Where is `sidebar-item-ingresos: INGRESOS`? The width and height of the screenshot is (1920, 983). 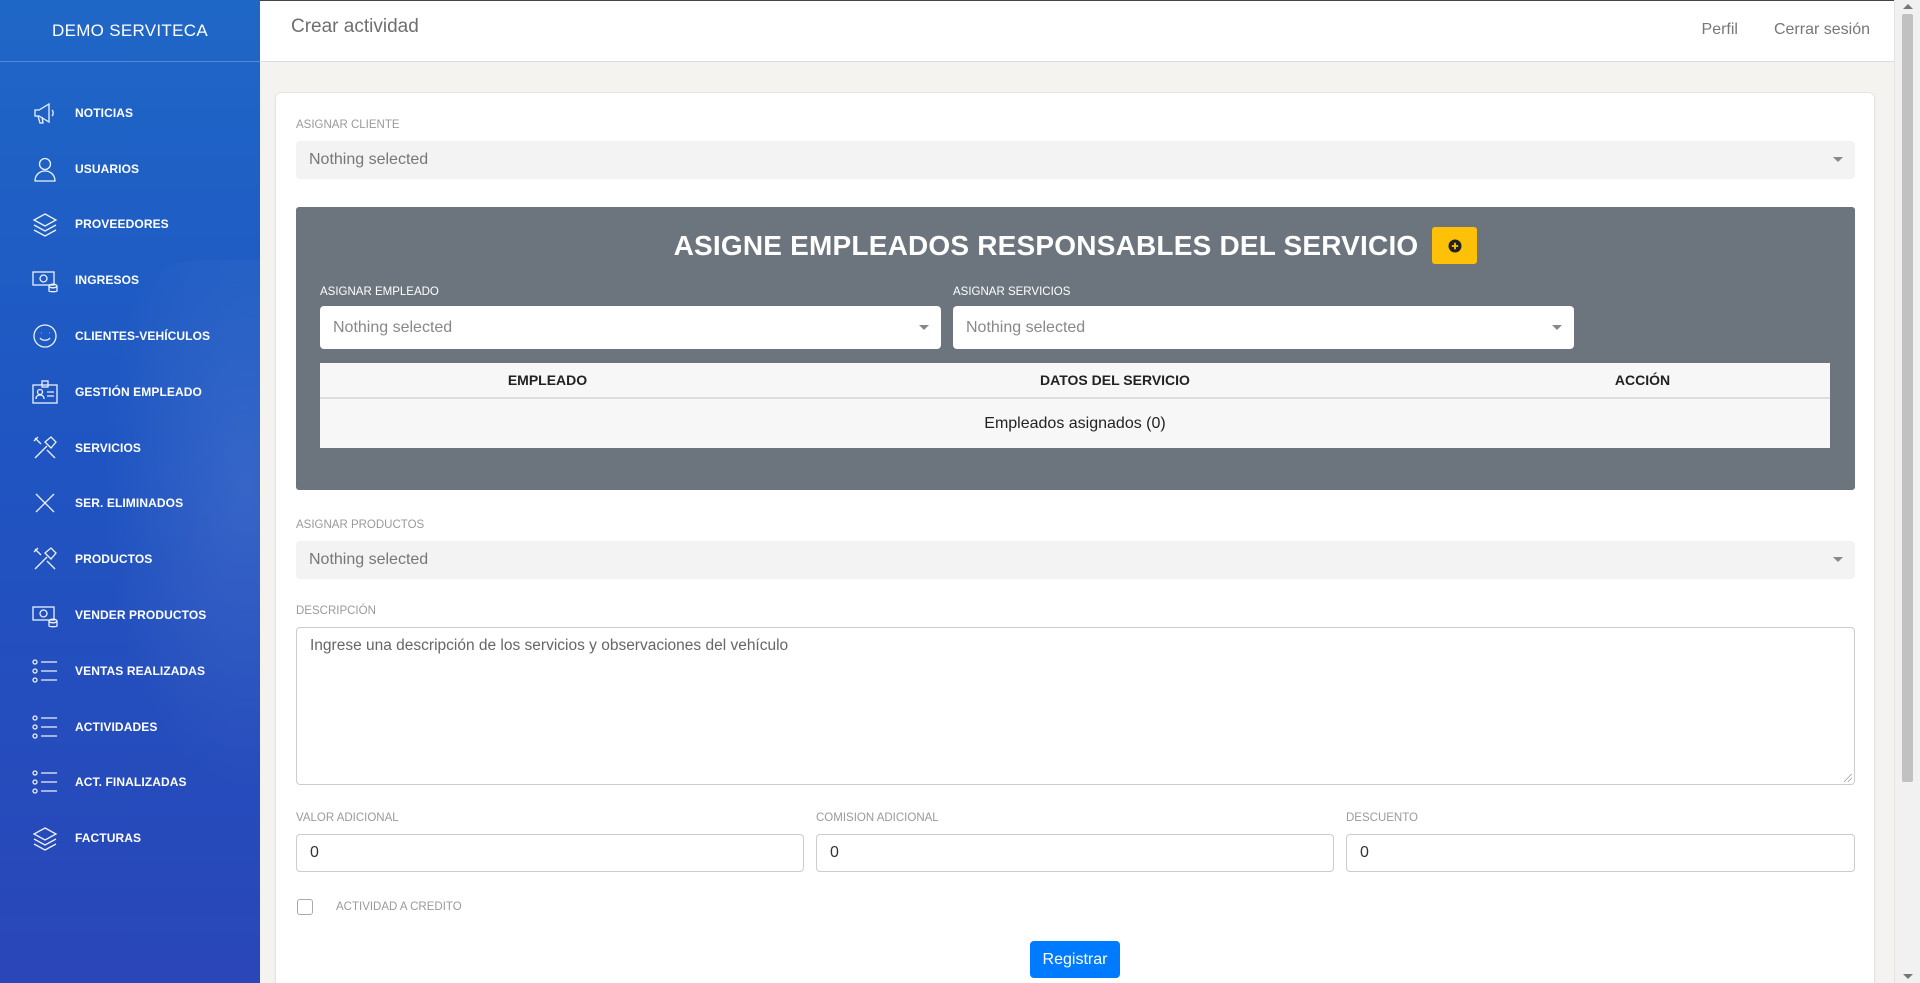 sidebar-item-ingresos: INGRESOS is located at coordinates (130, 280).